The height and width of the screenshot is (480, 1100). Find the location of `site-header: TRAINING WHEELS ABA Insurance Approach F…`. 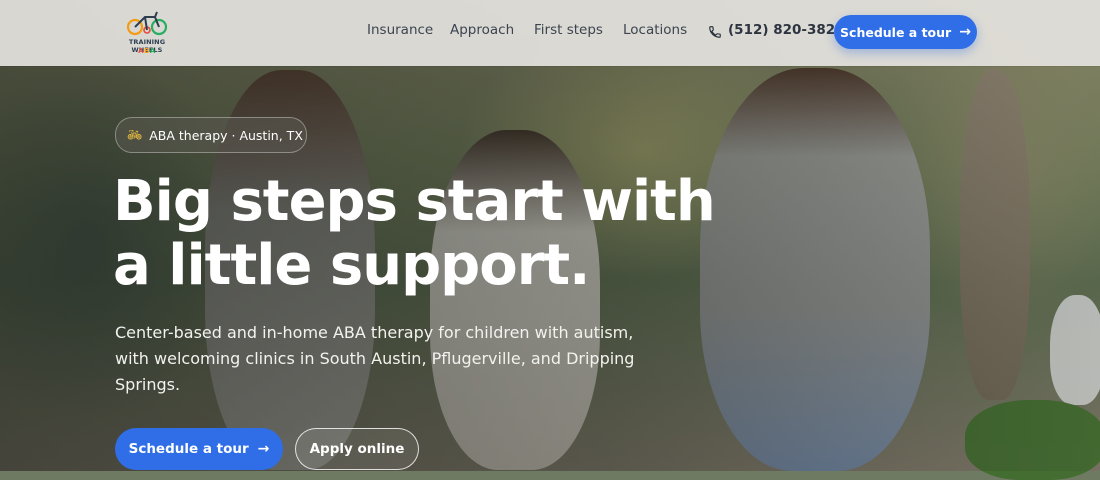

site-header: TRAINING WHEELS ABA Insurance Approach F… is located at coordinates (550, 33).